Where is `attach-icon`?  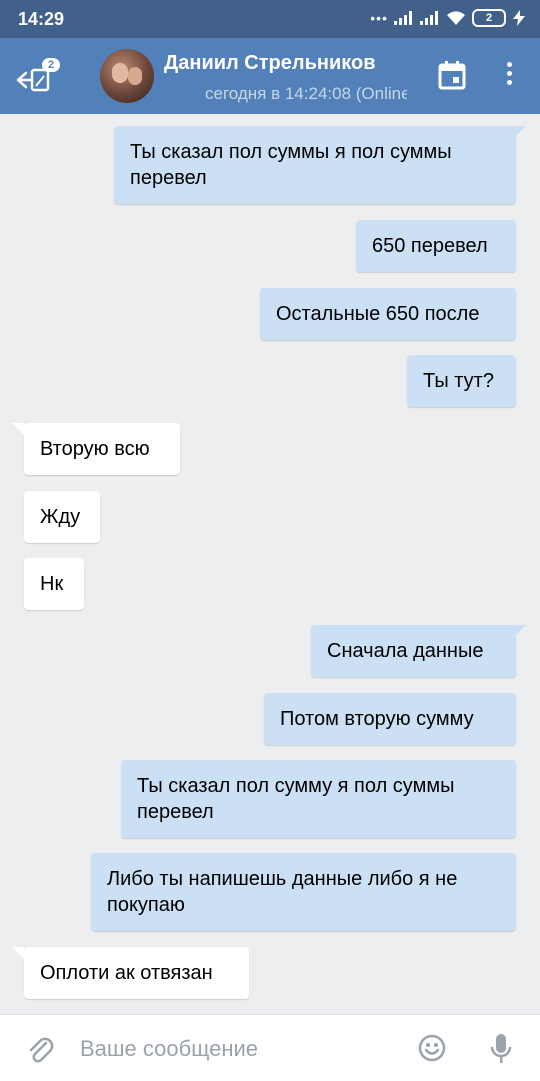
attach-icon is located at coordinates (40, 1050).